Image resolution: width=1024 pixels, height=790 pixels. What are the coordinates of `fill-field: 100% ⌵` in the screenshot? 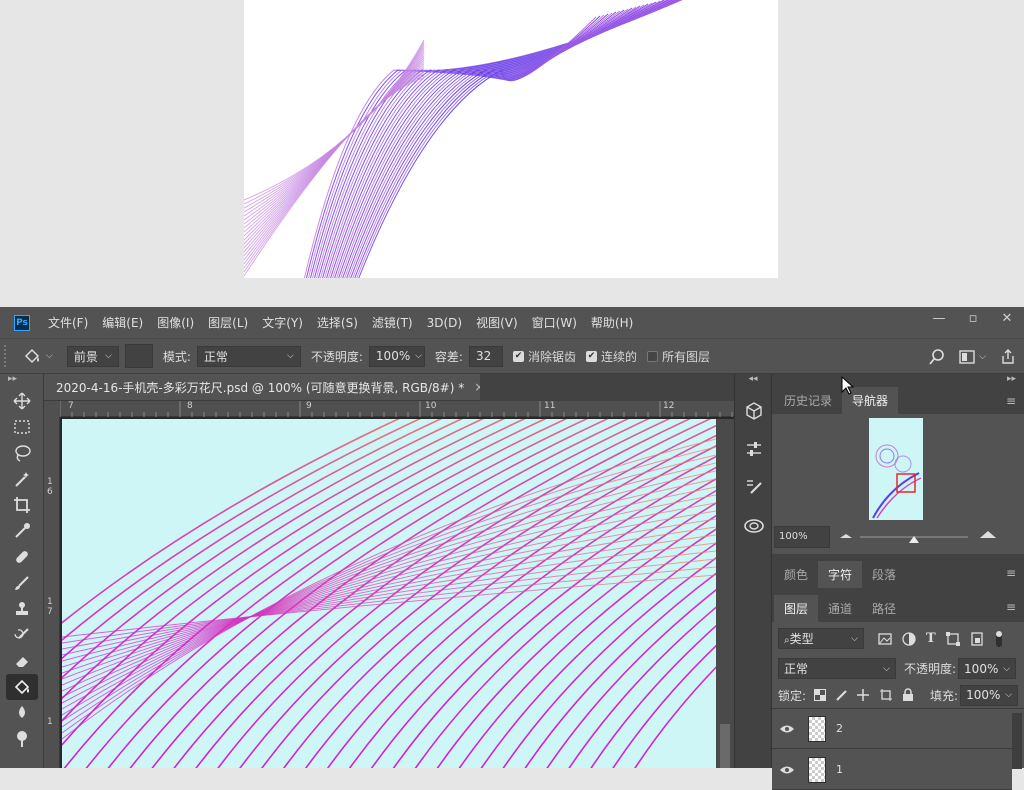 It's located at (989, 695).